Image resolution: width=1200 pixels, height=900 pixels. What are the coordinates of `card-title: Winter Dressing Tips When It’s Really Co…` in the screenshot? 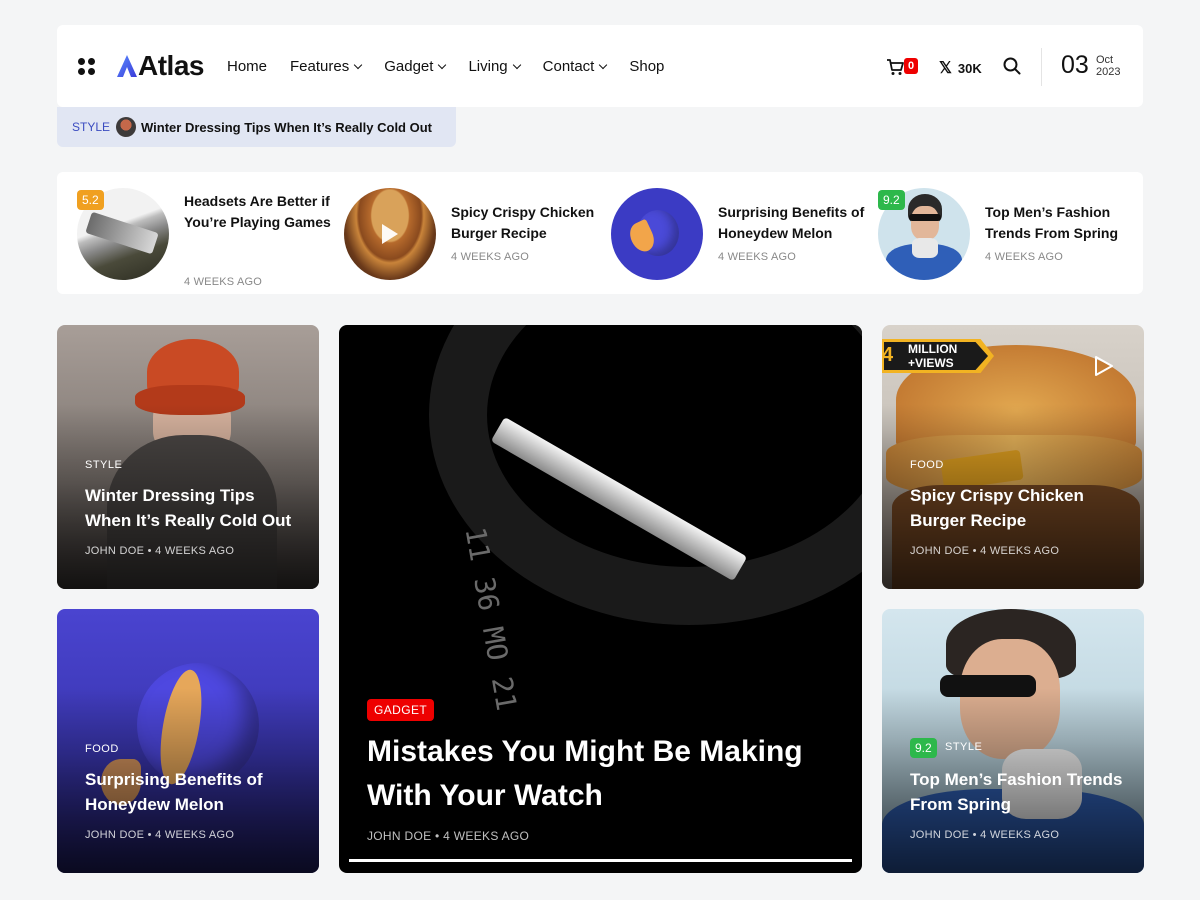 It's located at (192, 508).